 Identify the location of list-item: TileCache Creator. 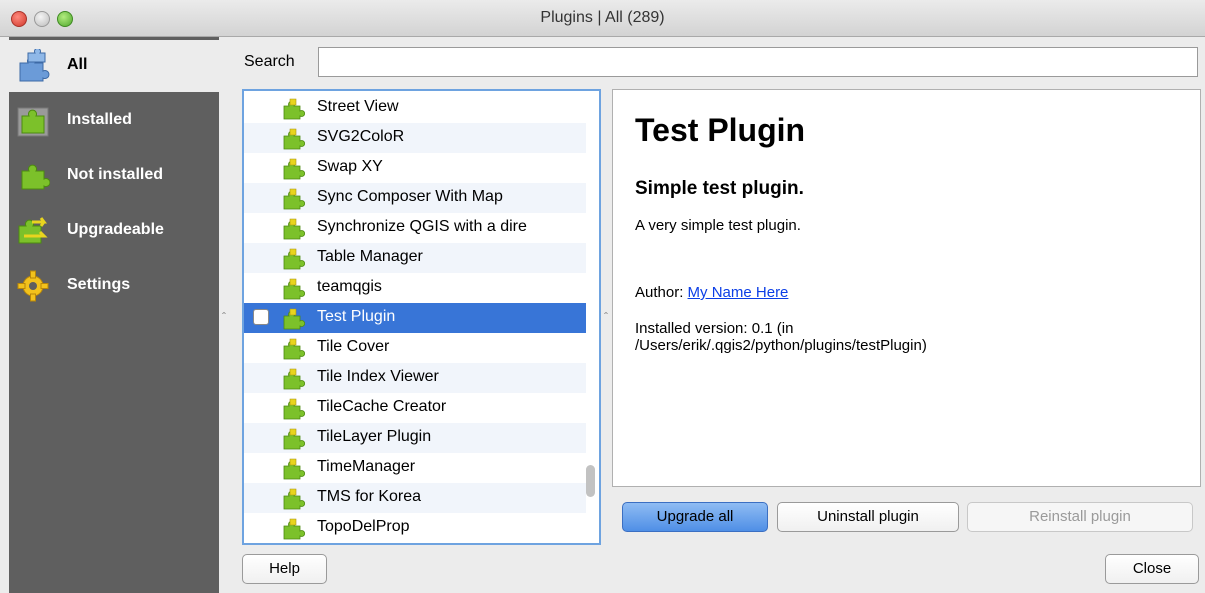
(415, 408).